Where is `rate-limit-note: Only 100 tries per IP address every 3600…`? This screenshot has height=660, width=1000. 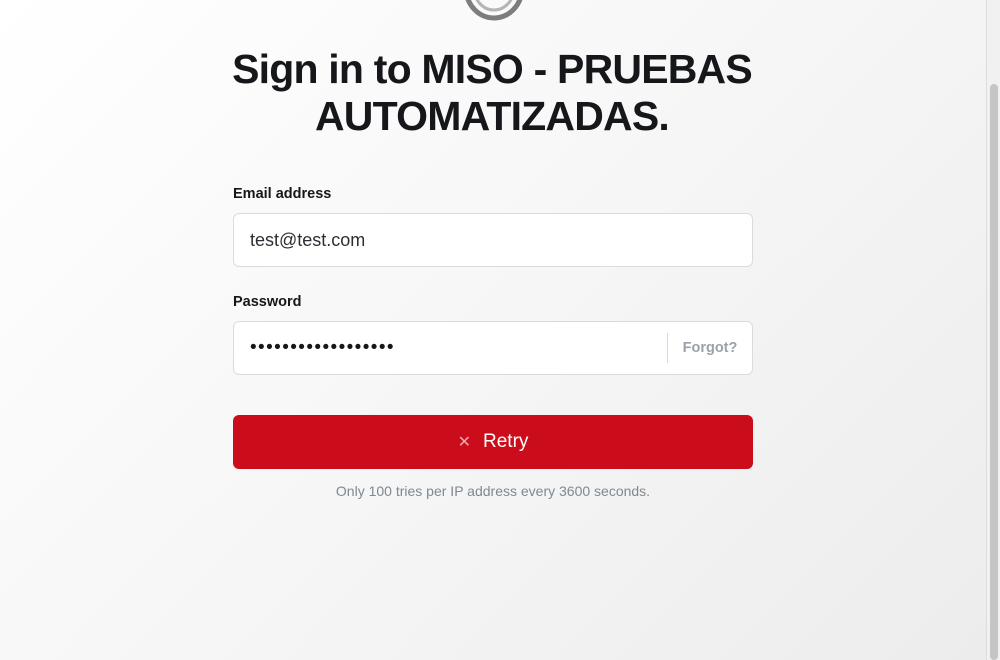
rate-limit-note: Only 100 tries per IP address every 3600… is located at coordinates (493, 491).